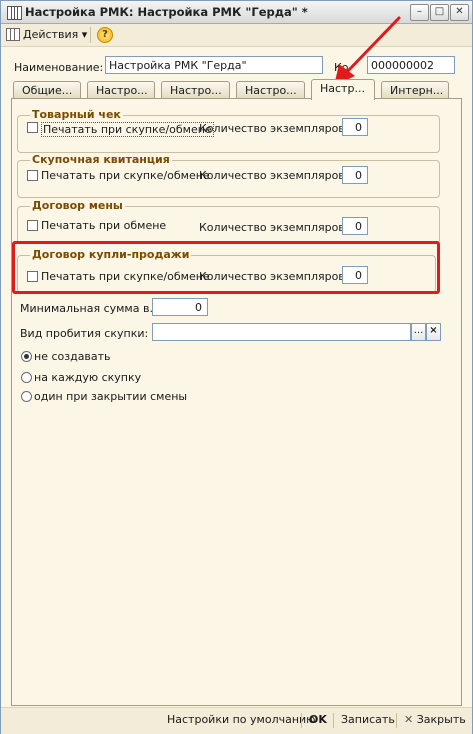 The width and height of the screenshot is (473, 734). Describe the element at coordinates (241, 719) in the screenshot. I see `defaults-button: Настройки по умолчанию` at that location.